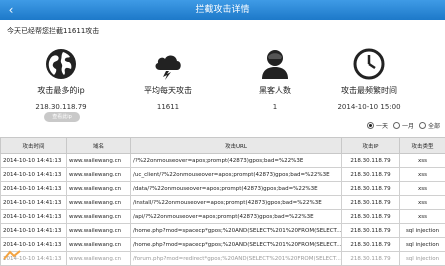 This screenshot has height=266, width=445. Describe the element at coordinates (168, 64) in the screenshot. I see `cloud-bolt-icon` at that location.